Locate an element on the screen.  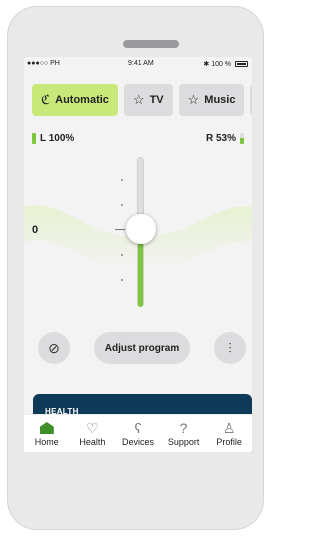
battery-right: R 53% is located at coordinates (225, 138).